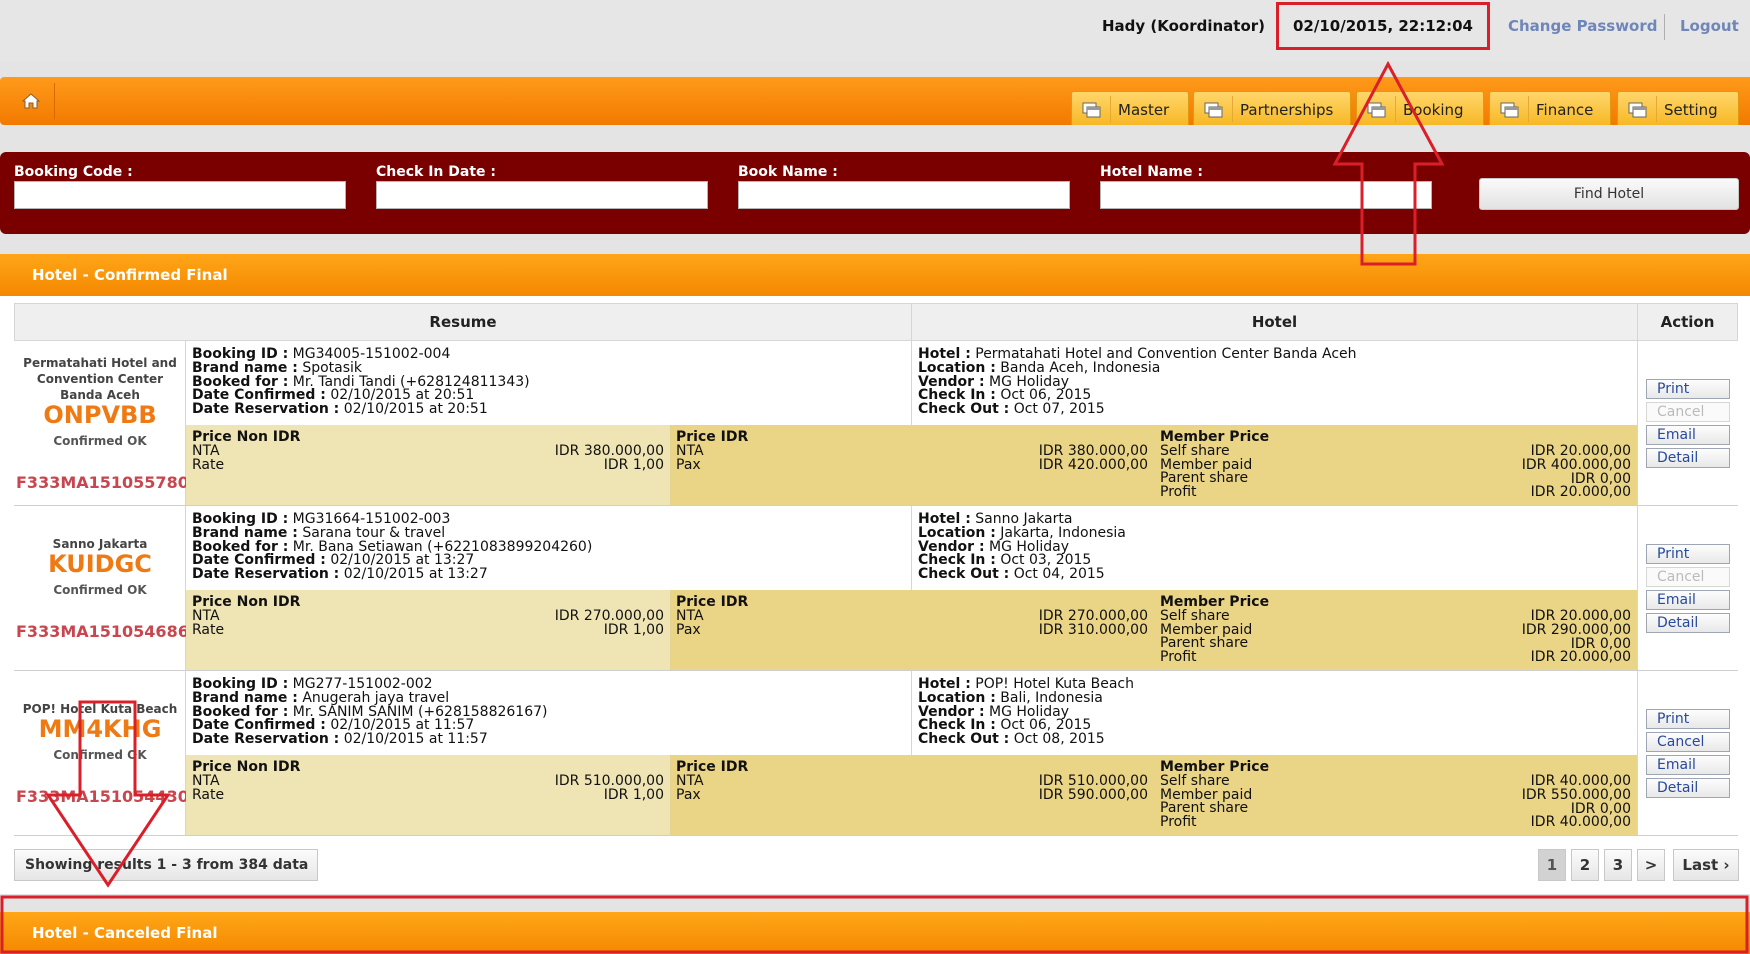 The height and width of the screenshot is (954, 1750). I want to click on tab-master: Master, so click(1130, 108).